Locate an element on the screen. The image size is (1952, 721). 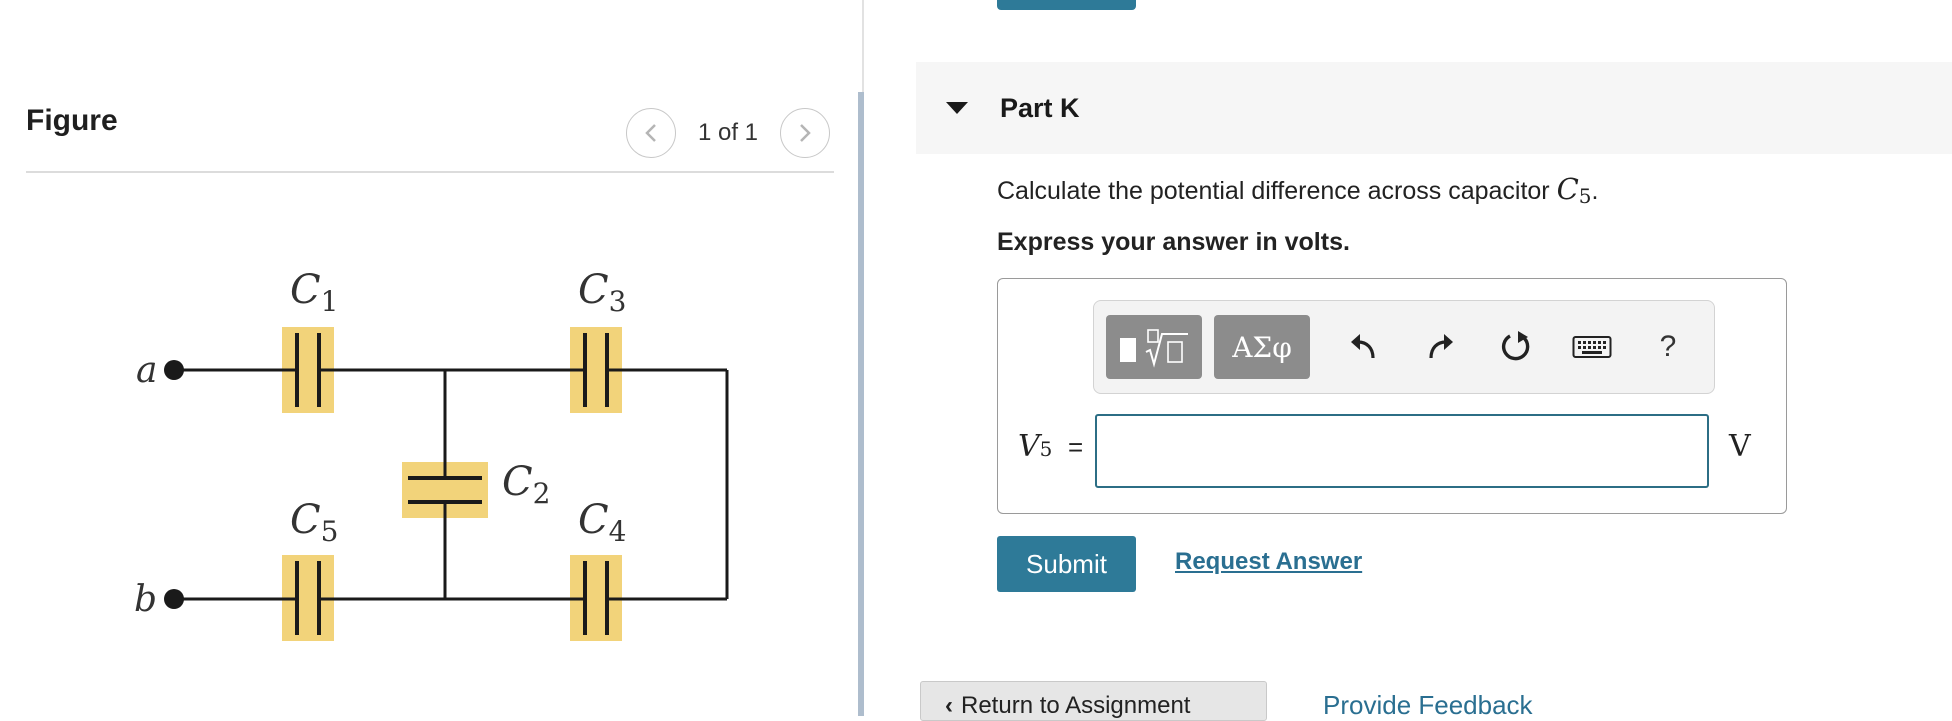
undo-button is located at coordinates (1364, 347).